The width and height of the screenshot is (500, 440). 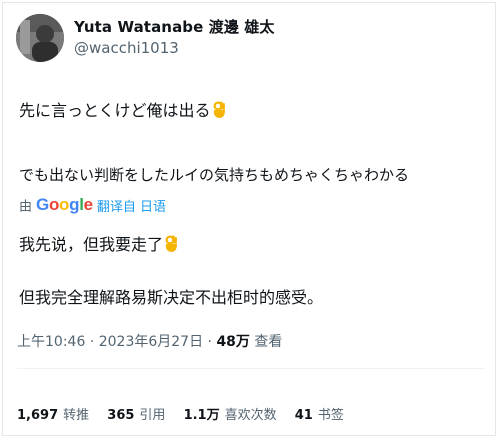 What do you see at coordinates (152, 415) in the screenshot?
I see `quotes-label: 引用` at bounding box center [152, 415].